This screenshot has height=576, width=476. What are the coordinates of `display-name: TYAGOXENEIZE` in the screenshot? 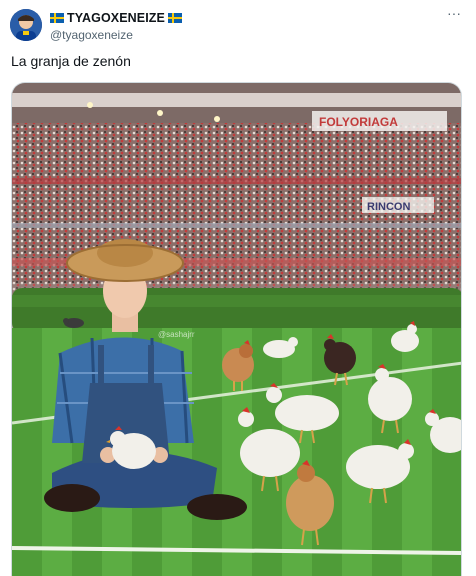 It's located at (116, 18).